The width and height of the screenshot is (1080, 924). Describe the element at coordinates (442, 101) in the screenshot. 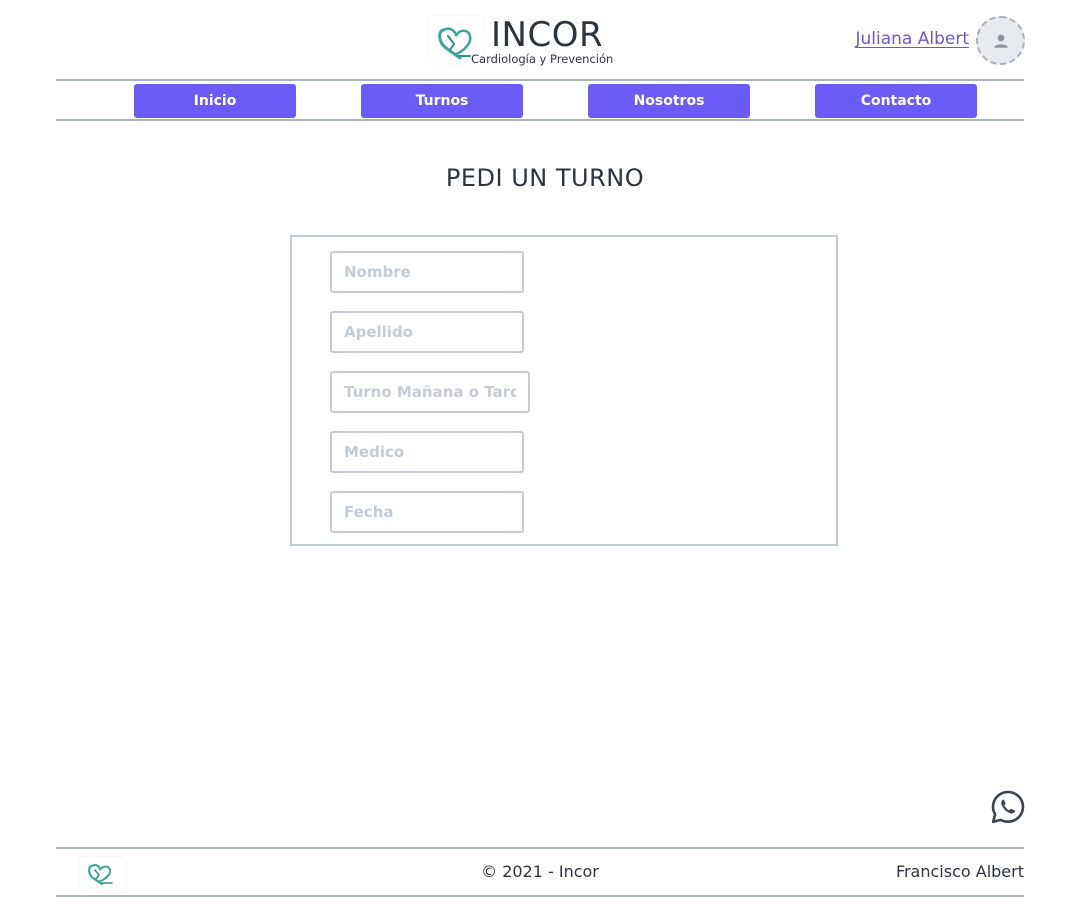

I see `nav-turnos-button: Turnos` at that location.